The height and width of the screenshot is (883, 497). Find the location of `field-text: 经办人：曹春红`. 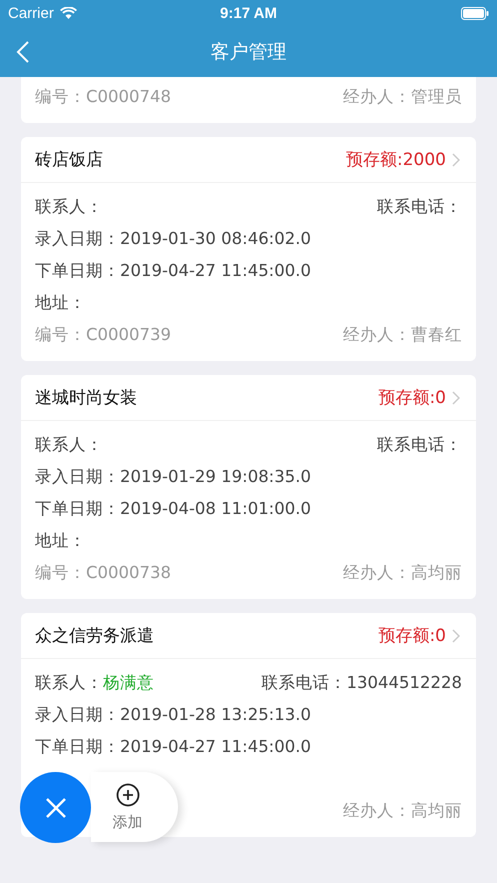

field-text: 经办人：曹春红 is located at coordinates (402, 335).